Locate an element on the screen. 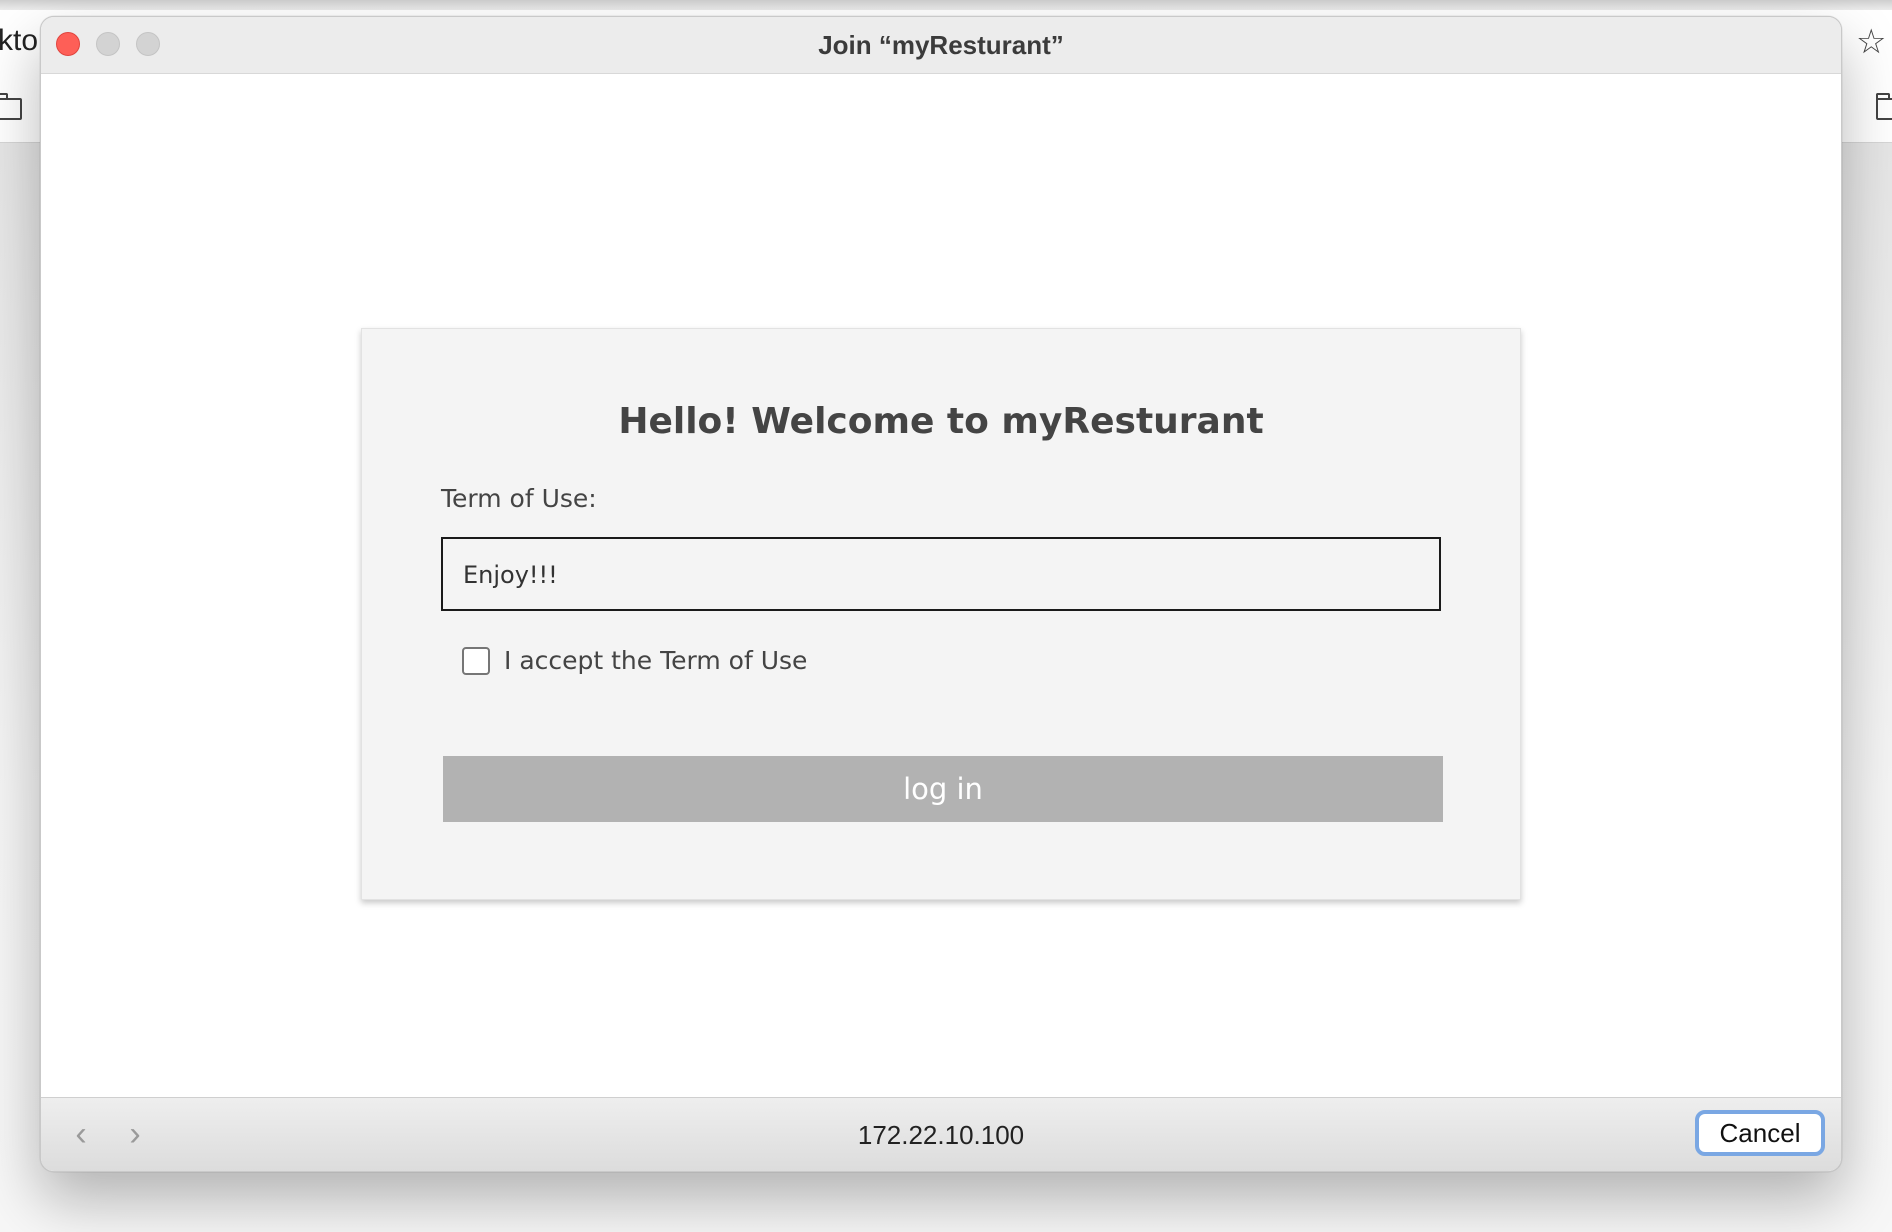  terms-text: Enjoy!!! is located at coordinates (510, 575).